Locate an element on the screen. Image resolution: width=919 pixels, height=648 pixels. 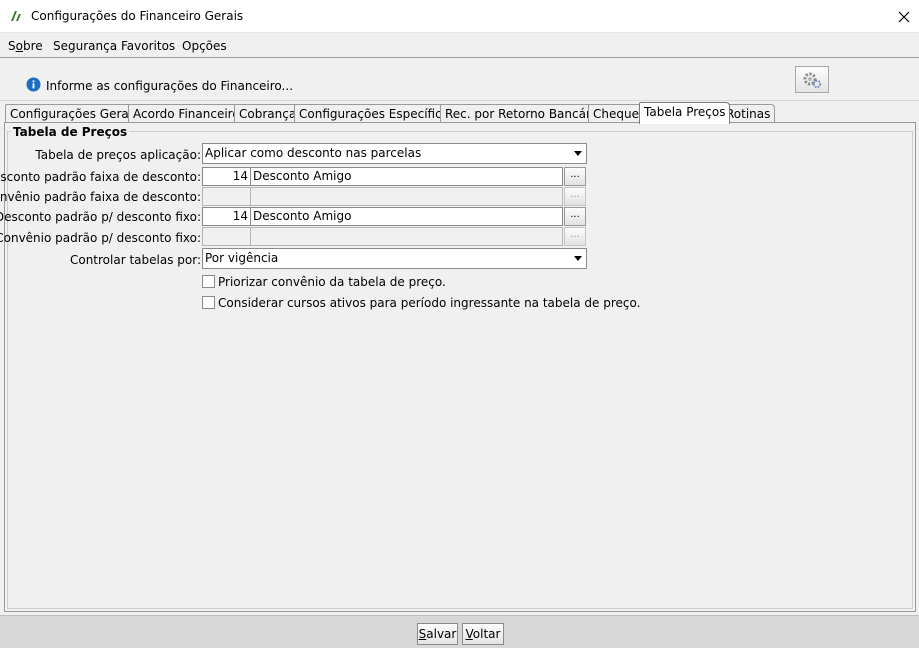
menu-sobre-mnemonic: o is located at coordinates (19, 46).